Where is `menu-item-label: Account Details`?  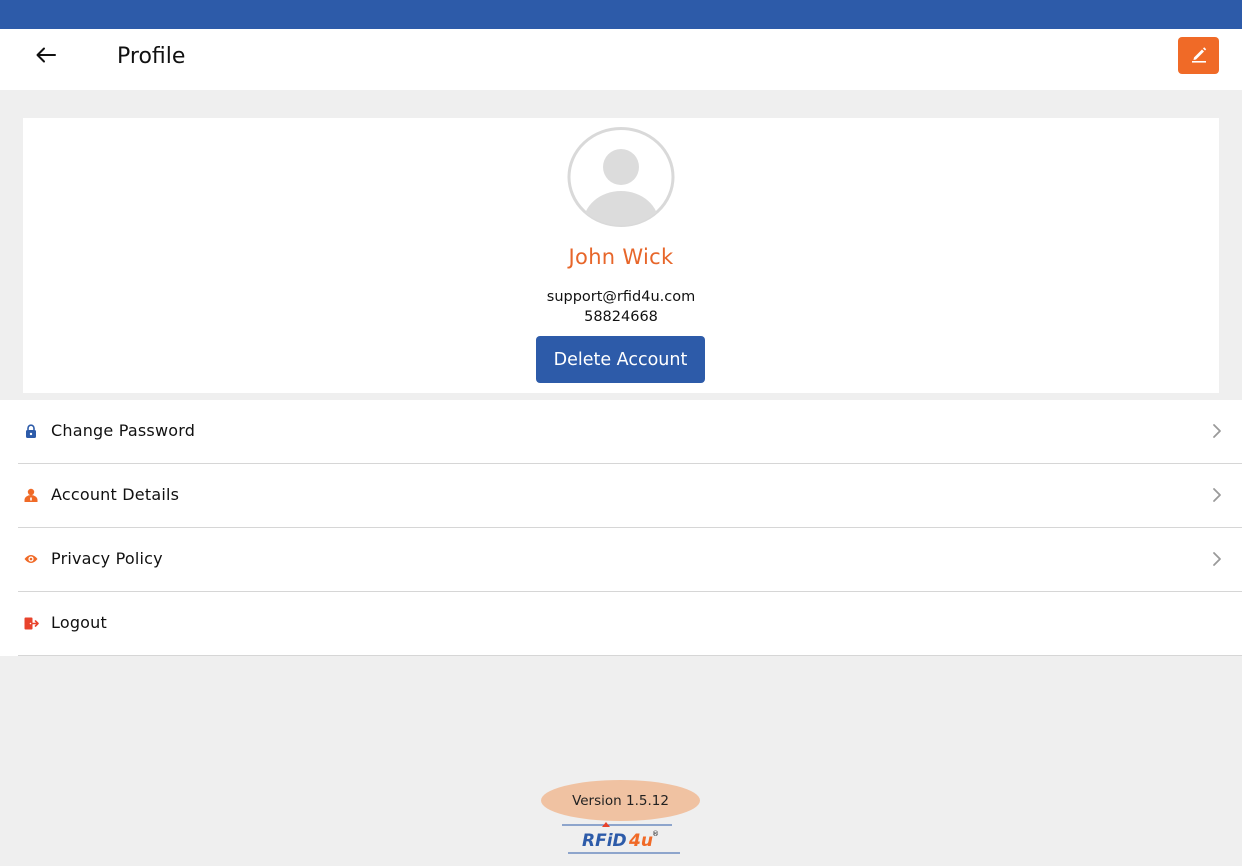 menu-item-label: Account Details is located at coordinates (115, 494).